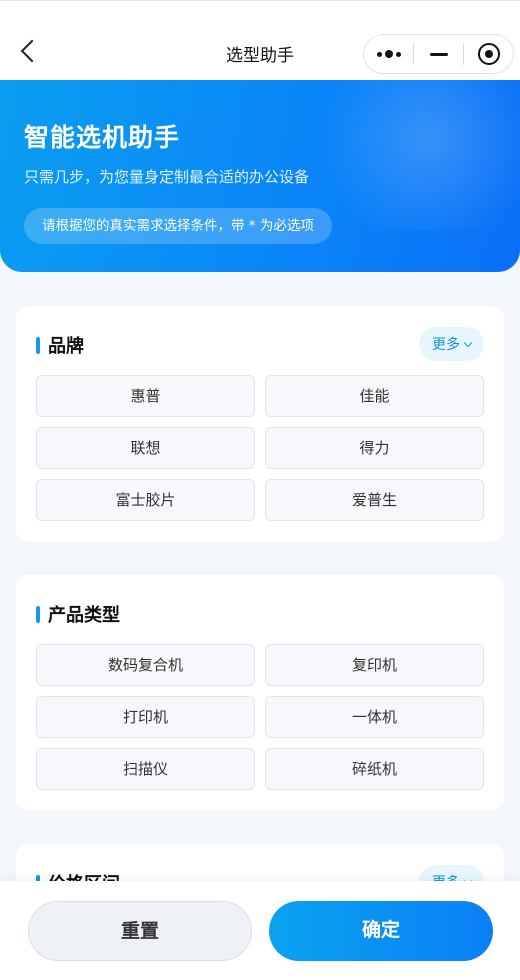 This screenshot has width=520, height=980. What do you see at coordinates (145, 717) in the screenshot?
I see `product-type-option: 打印机` at bounding box center [145, 717].